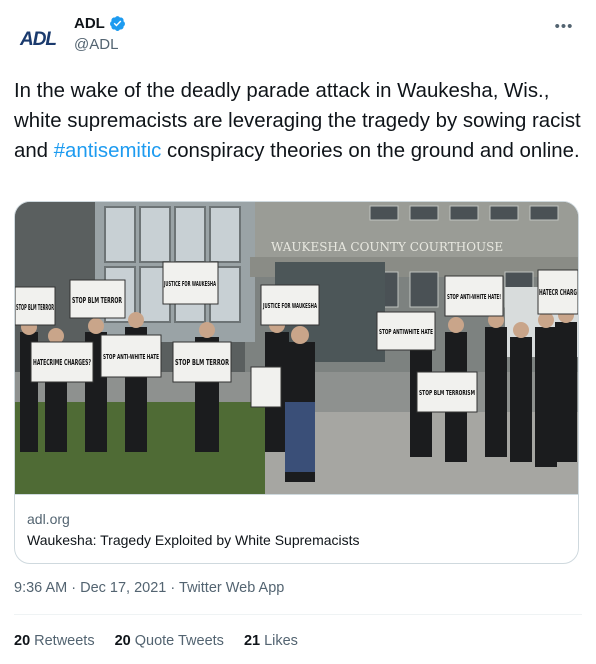 This screenshot has width=596, height=664. Describe the element at coordinates (122, 641) in the screenshot. I see `quotes-count: 20` at that location.